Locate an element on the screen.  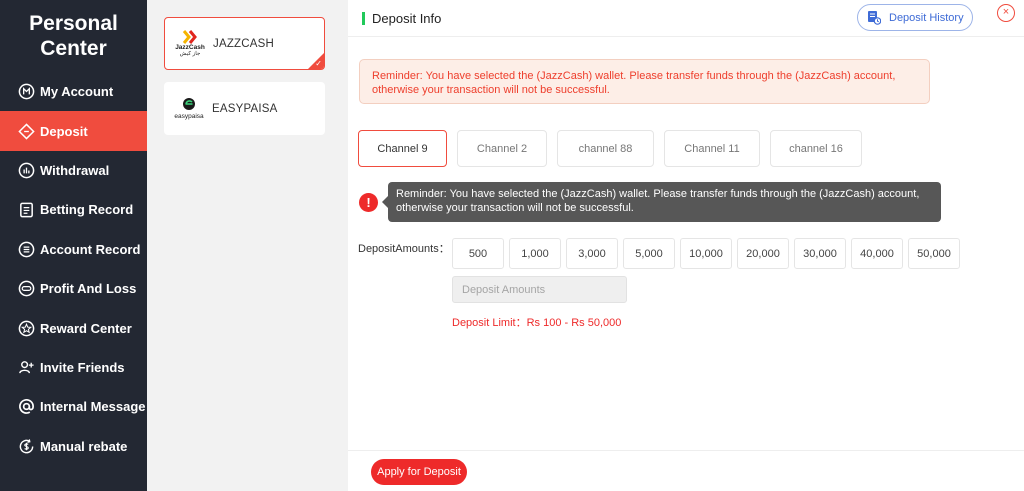
jazzcash-logo-mark is located at coordinates (189, 37).